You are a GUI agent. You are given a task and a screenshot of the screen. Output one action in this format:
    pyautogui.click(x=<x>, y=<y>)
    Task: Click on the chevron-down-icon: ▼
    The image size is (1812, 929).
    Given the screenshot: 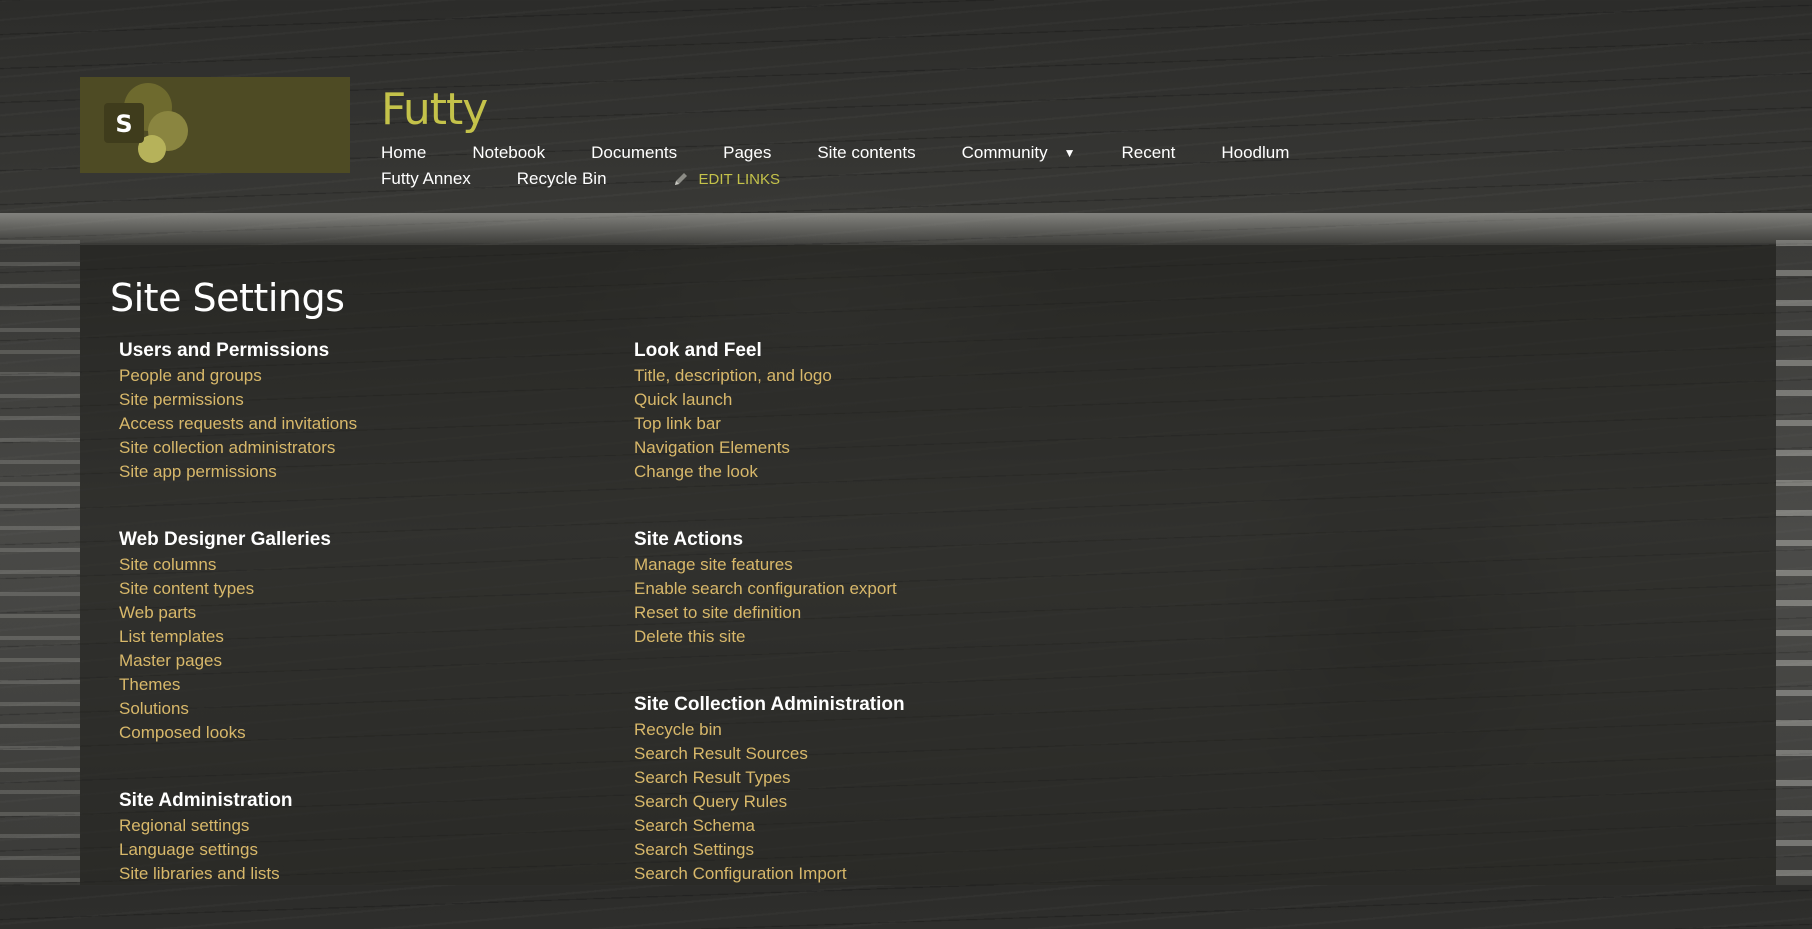 What is the action you would take?
    pyautogui.click(x=1070, y=153)
    